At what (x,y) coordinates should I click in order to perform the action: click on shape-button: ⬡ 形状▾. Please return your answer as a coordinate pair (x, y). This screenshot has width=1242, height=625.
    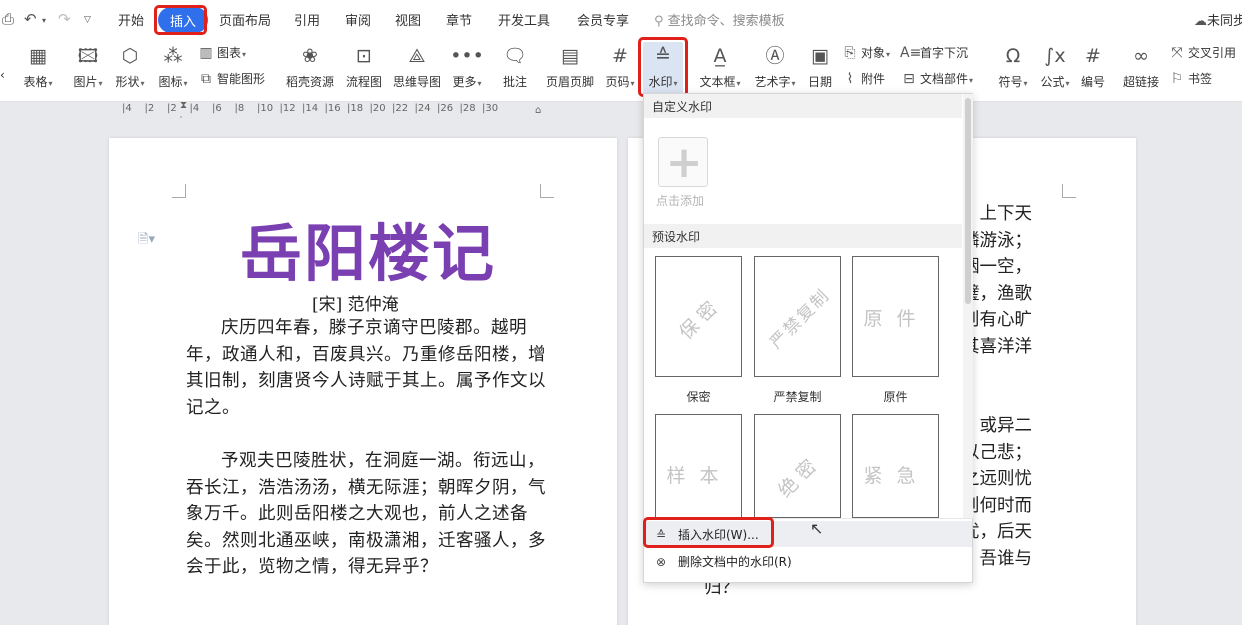
    Looking at the image, I should click on (130, 66).